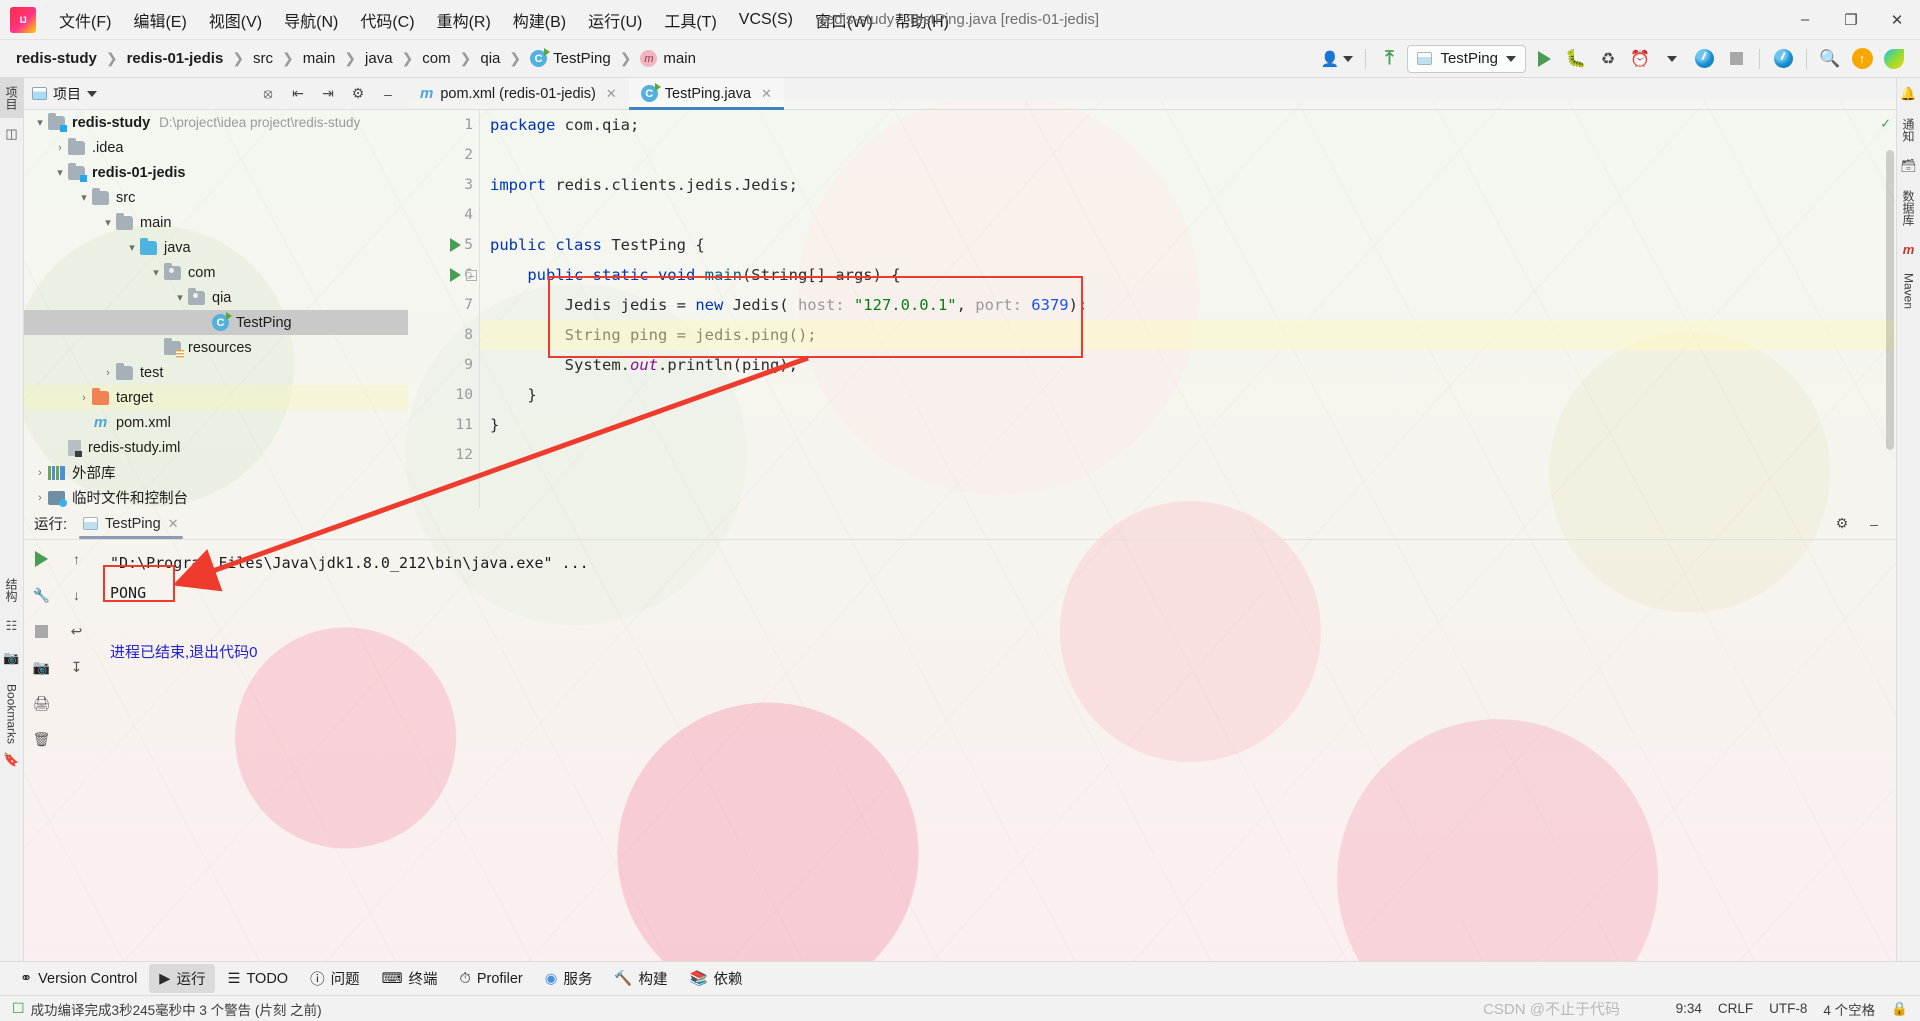 This screenshot has height=1021, width=1920. Describe the element at coordinates (1842, 524) in the screenshot. I see `gear-icon: ⚙` at that location.